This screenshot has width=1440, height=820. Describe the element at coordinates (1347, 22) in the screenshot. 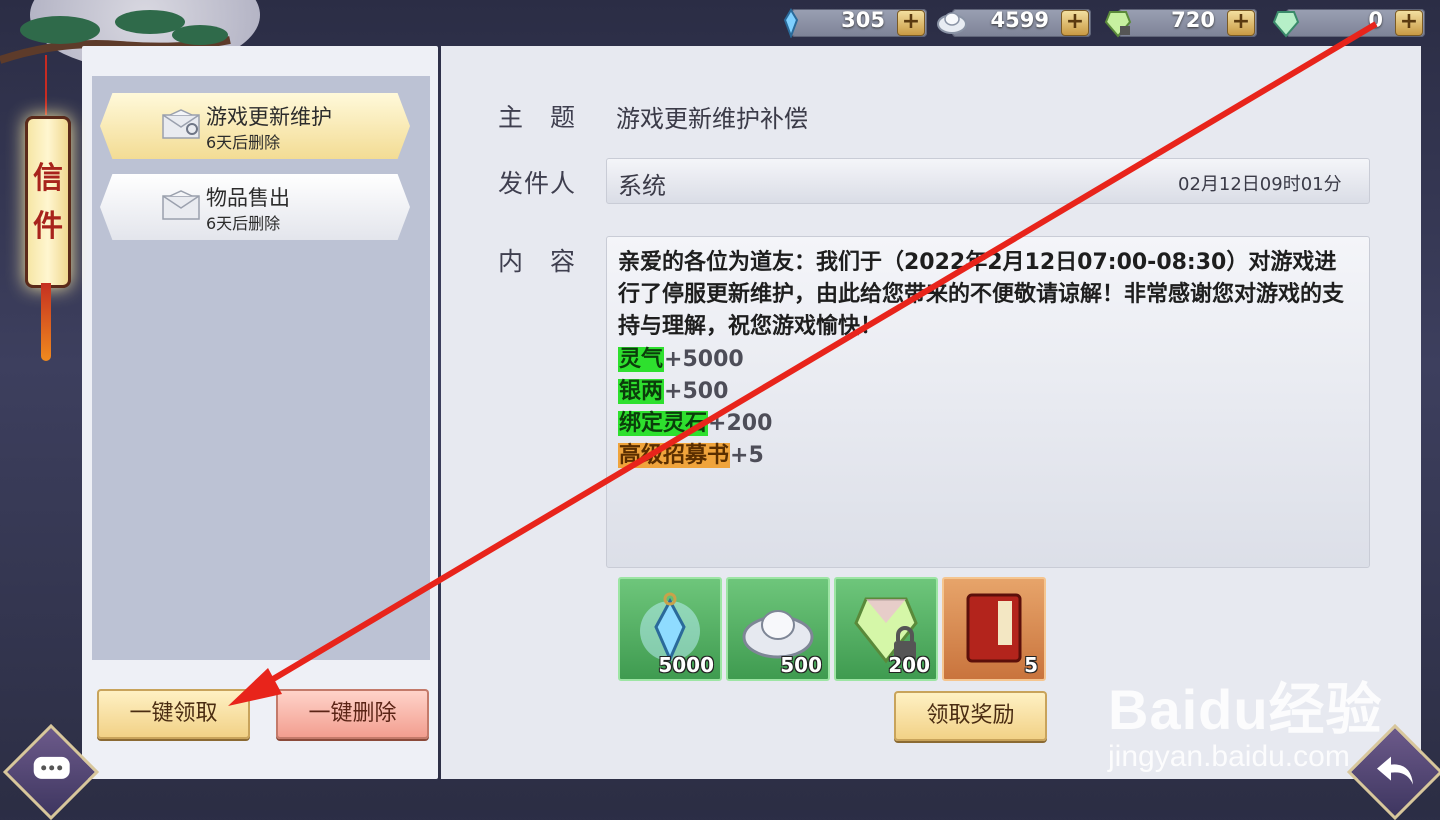

I see `currency-gem: 0 +` at that location.